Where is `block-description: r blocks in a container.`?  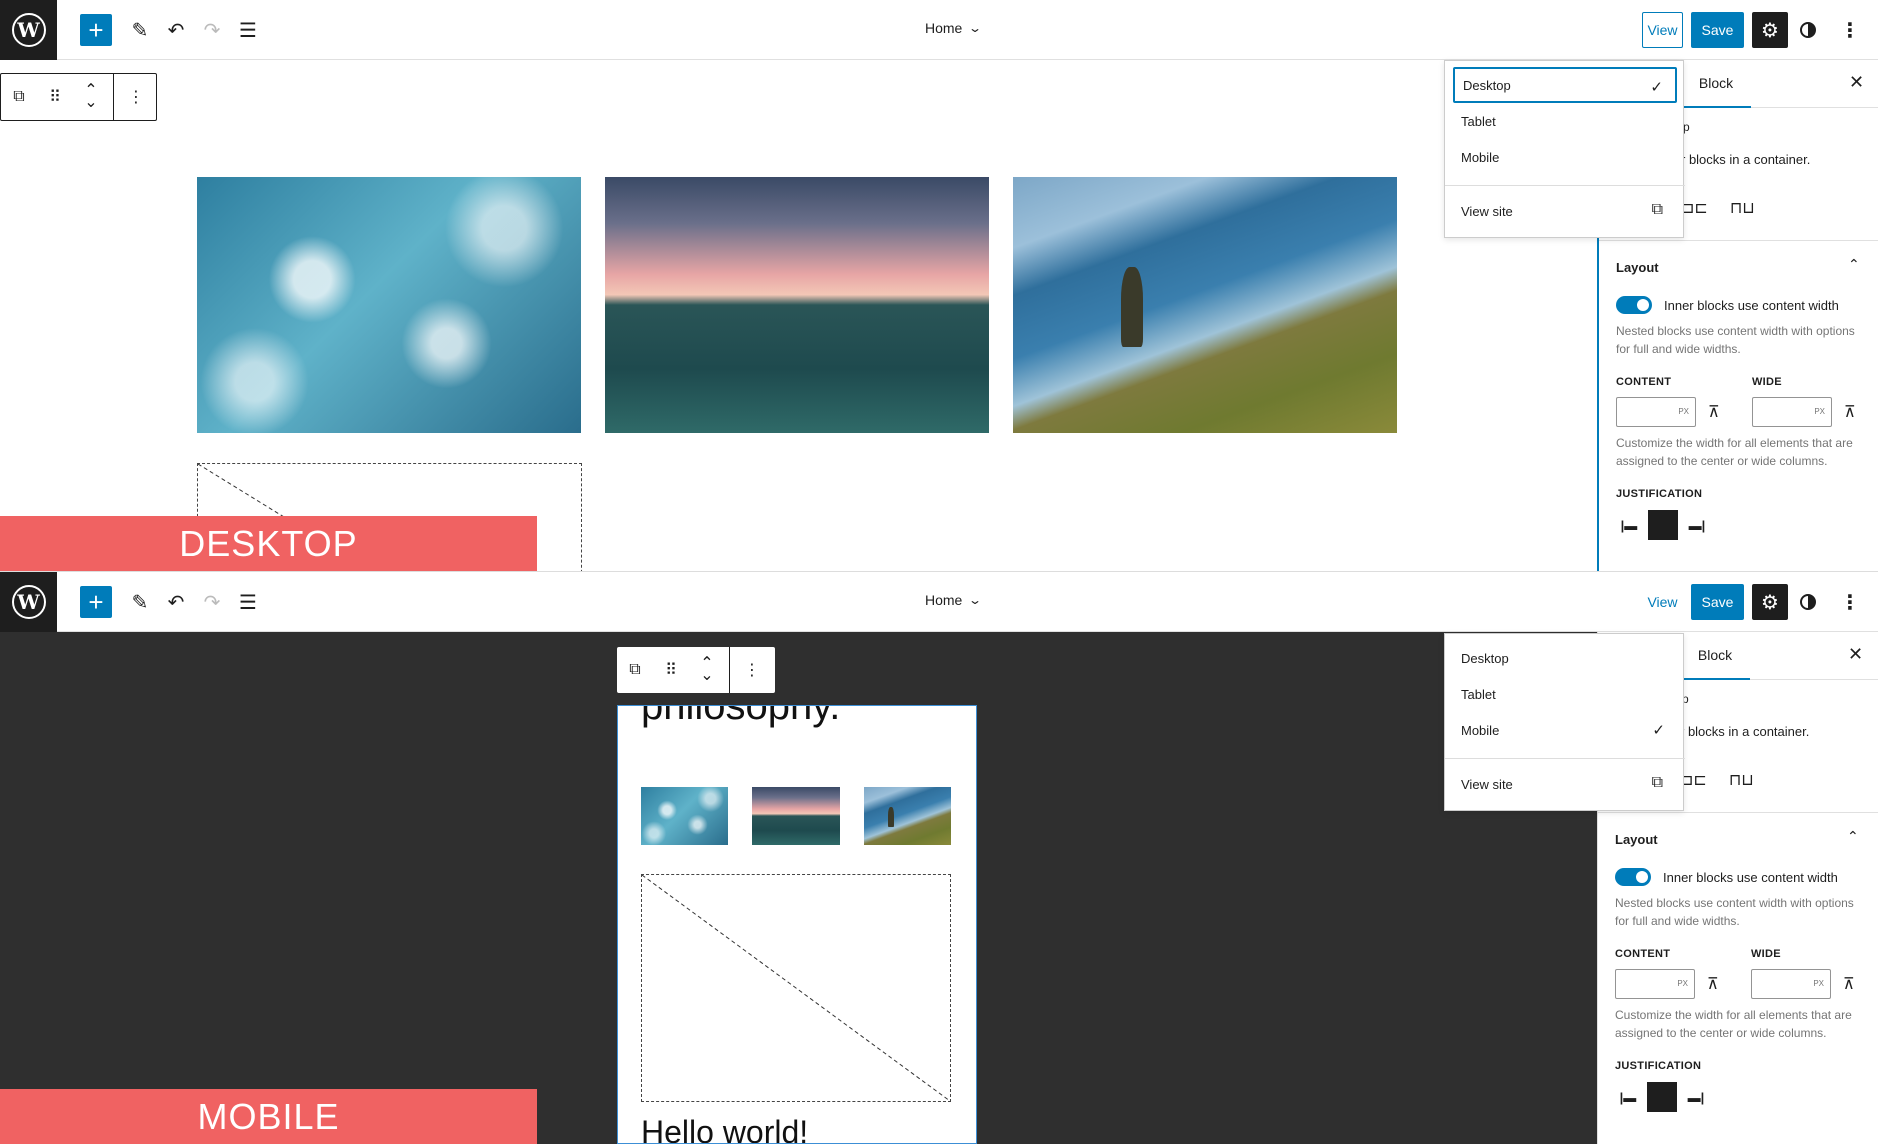 block-description: r blocks in a container. is located at coordinates (1746, 159).